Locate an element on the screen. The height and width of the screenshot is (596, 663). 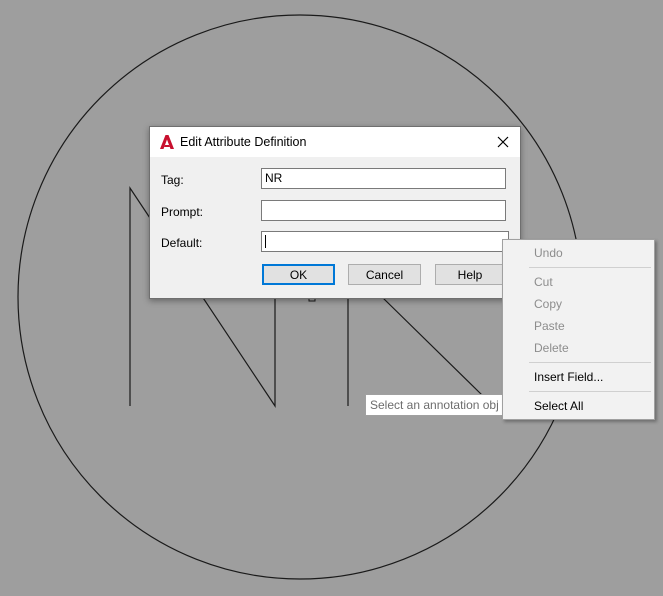
menu-item-undo: Undo is located at coordinates (548, 253).